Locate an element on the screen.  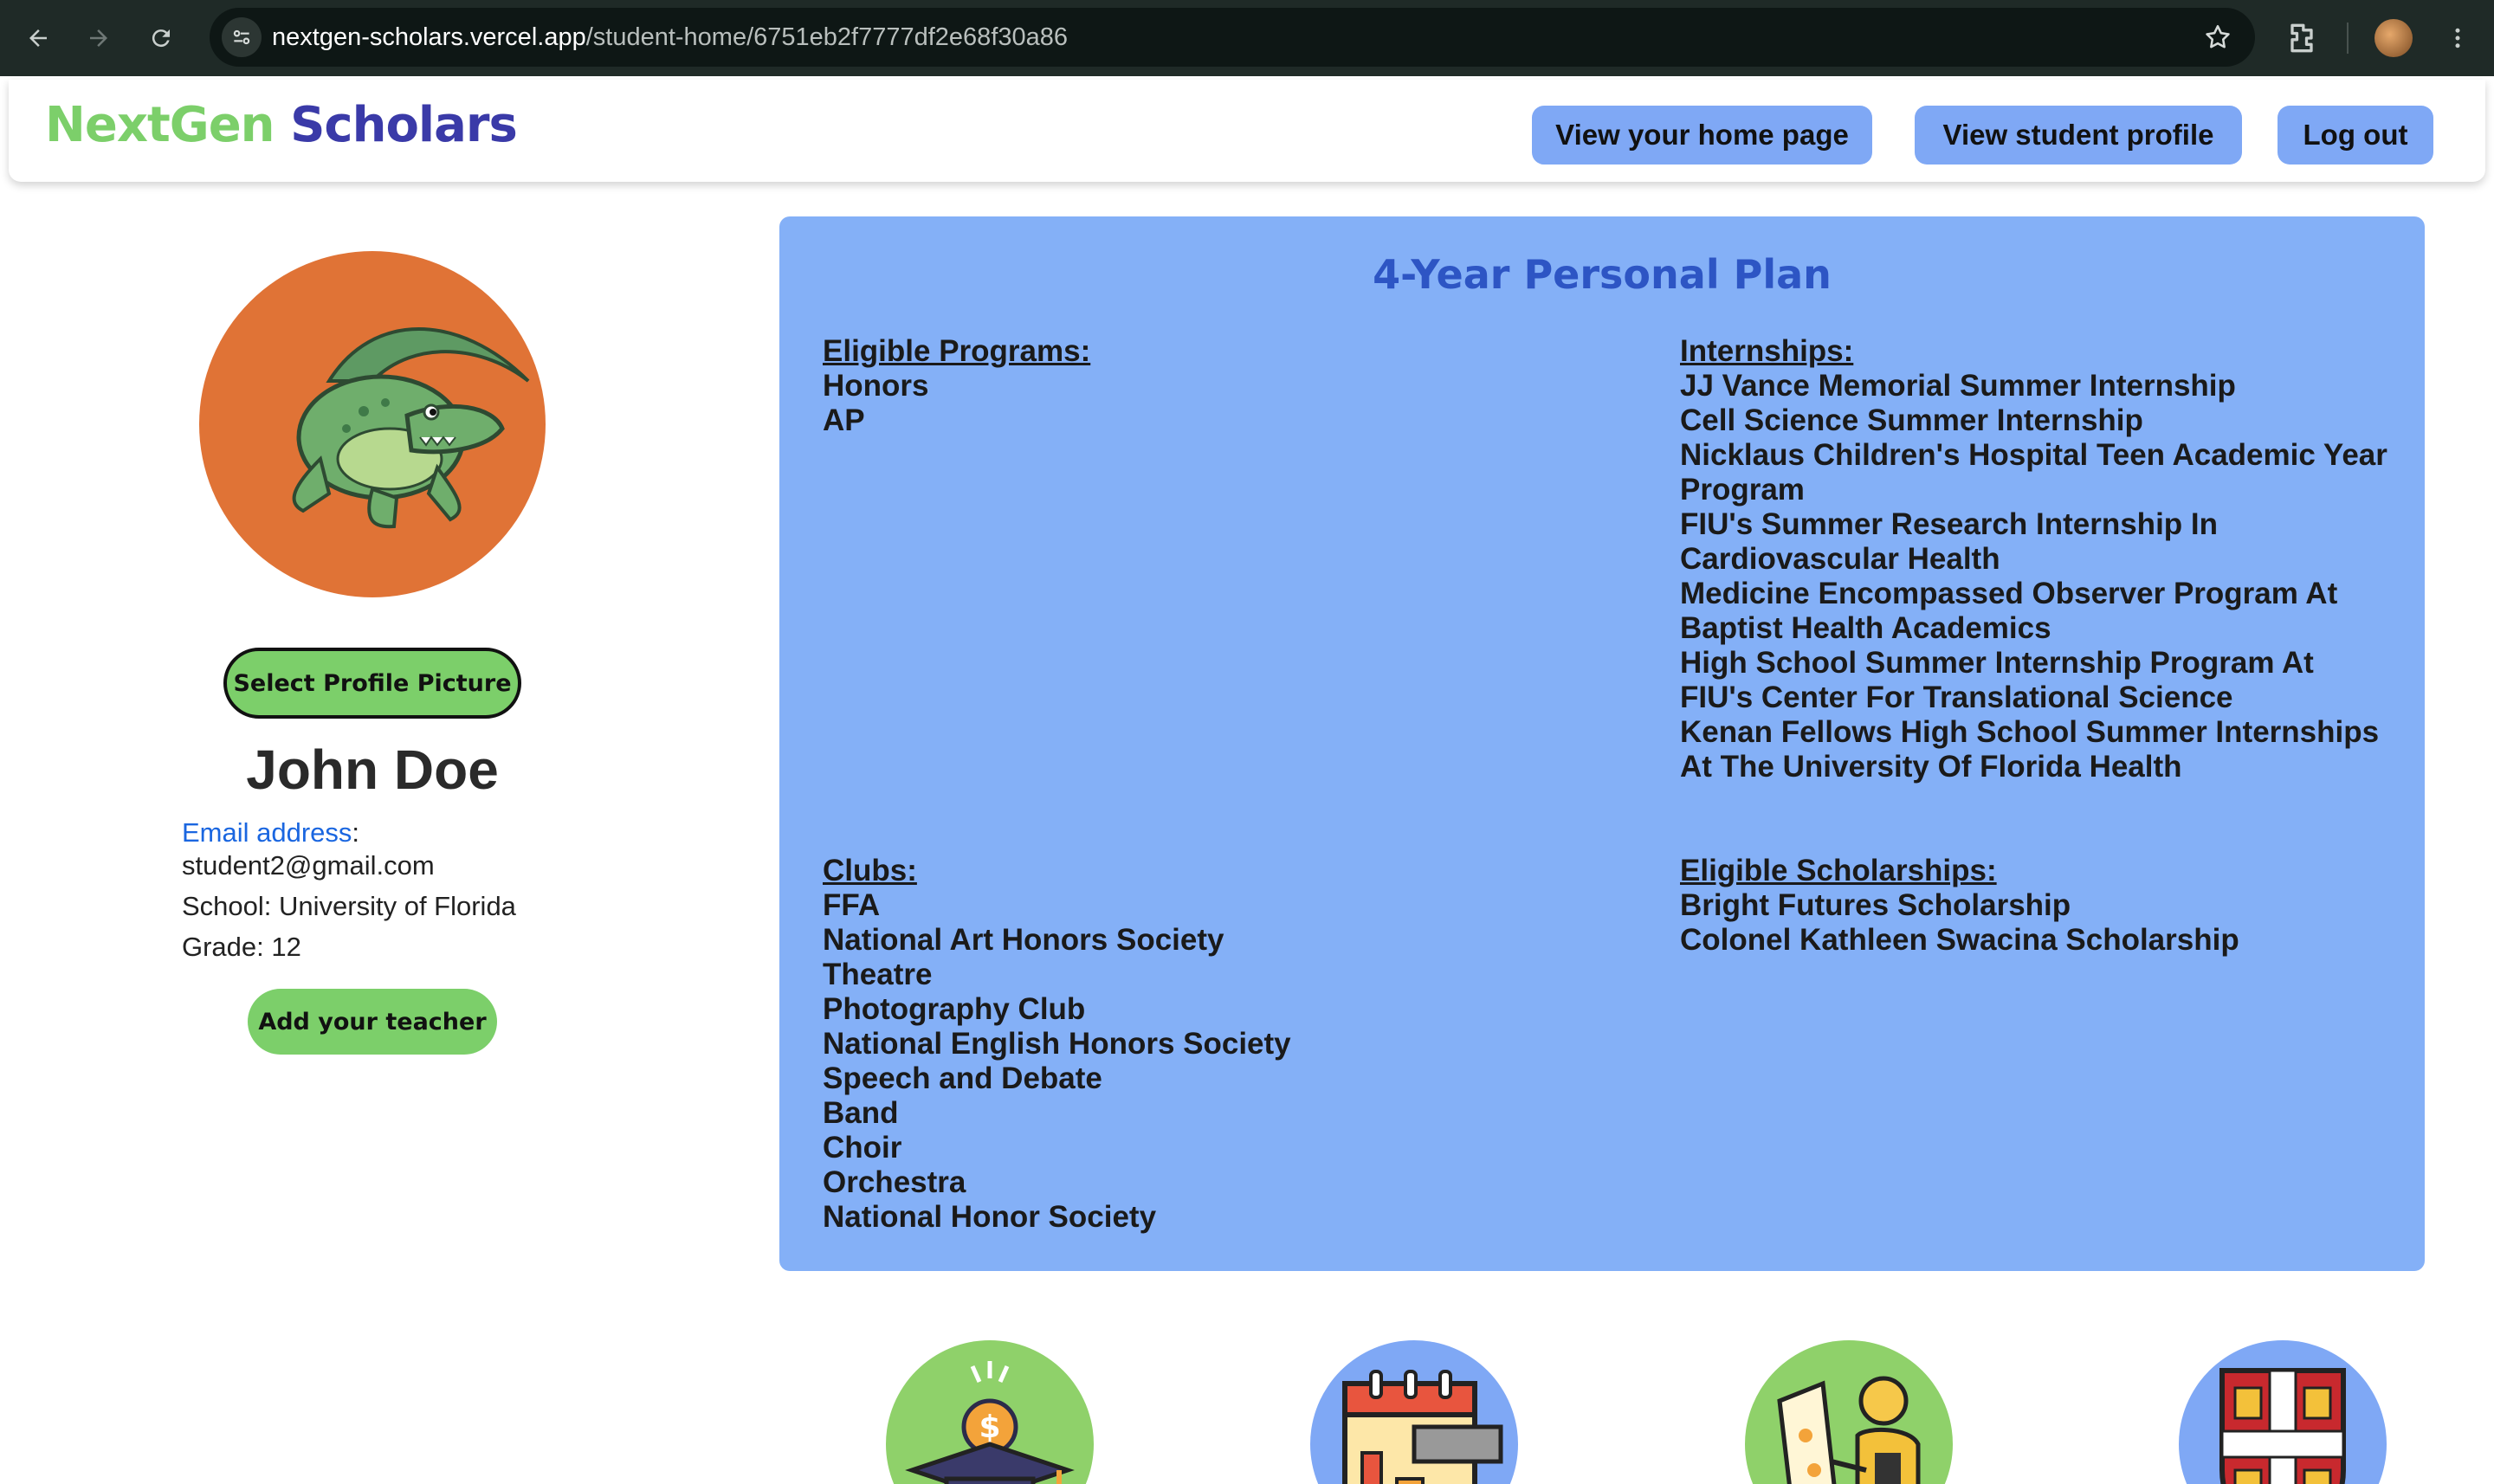
internships-heading: Internships: is located at coordinates (1767, 351).